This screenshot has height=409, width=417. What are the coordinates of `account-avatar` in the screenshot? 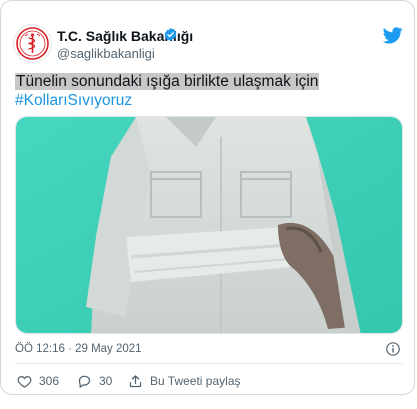 It's located at (32, 43).